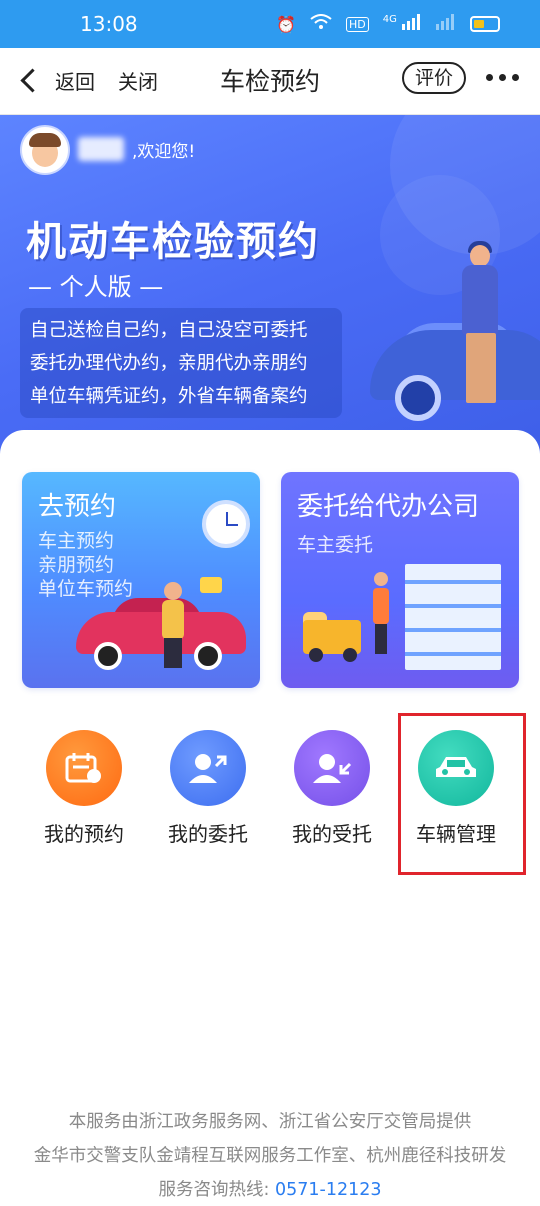  Describe the element at coordinates (141, 580) in the screenshot. I see `reserve-tile: 去预约 车主预约 亲朋预约 单位车预约` at that location.